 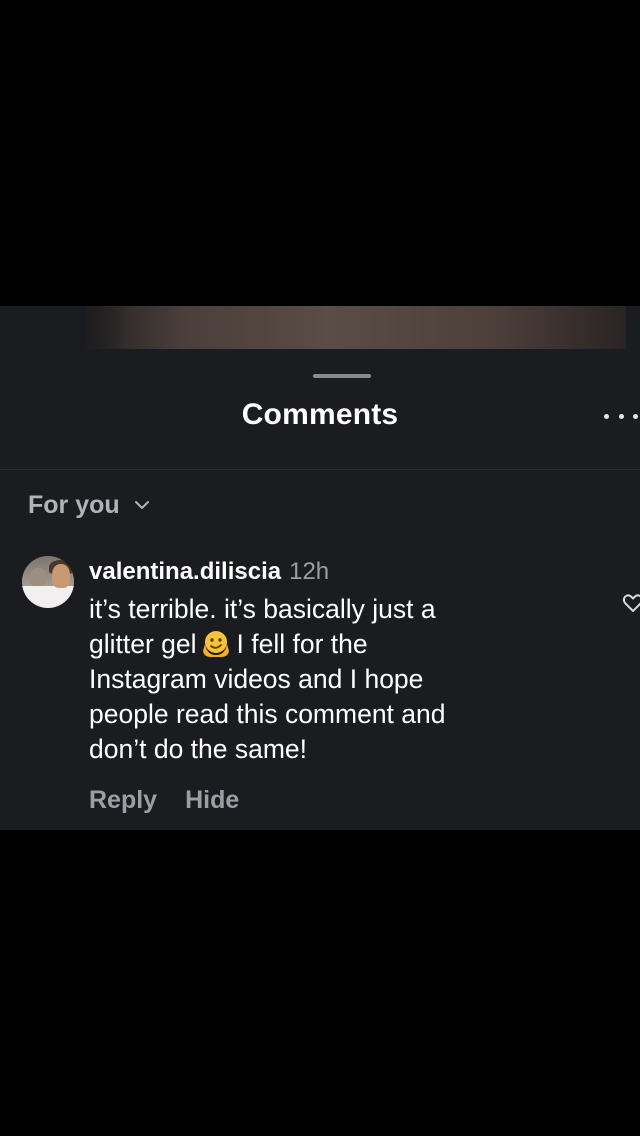 I want to click on comment-username: valentina.diliscia, so click(x=185, y=572).